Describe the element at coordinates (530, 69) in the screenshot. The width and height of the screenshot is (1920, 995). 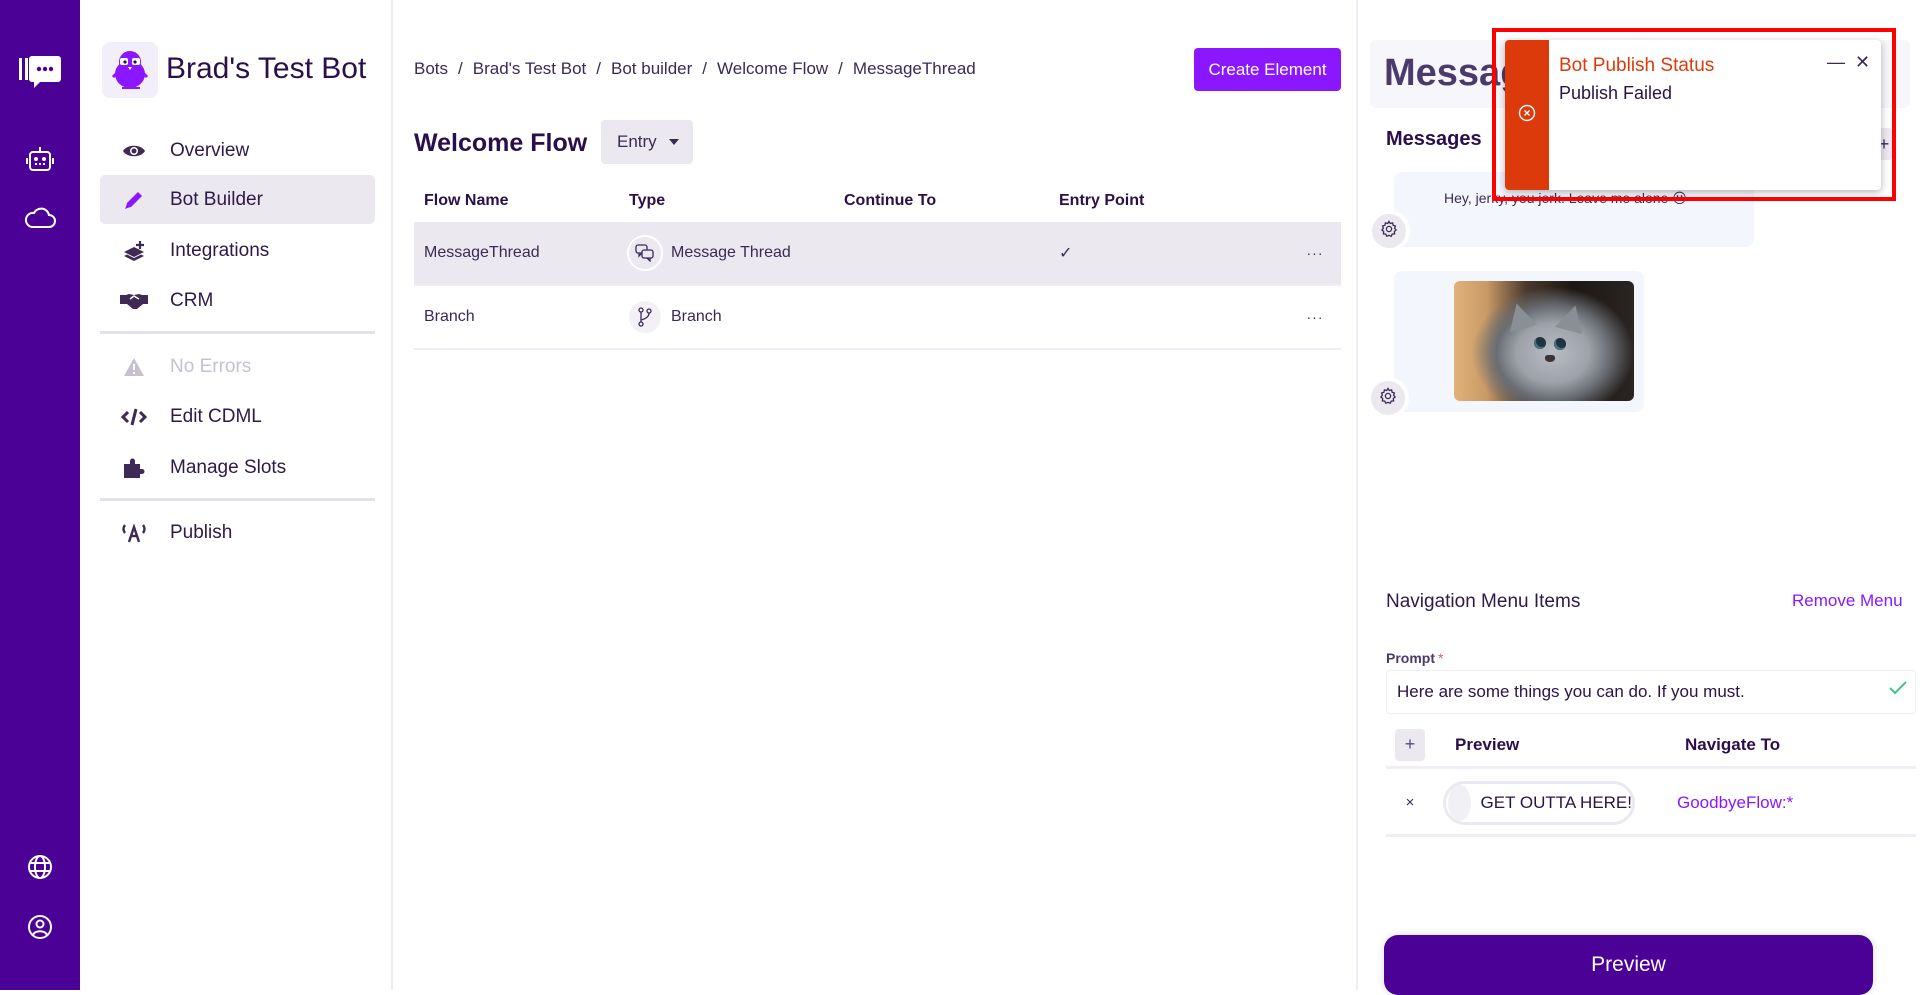
I see `breadcrumb-item-bot: Brad's Test Bot` at that location.